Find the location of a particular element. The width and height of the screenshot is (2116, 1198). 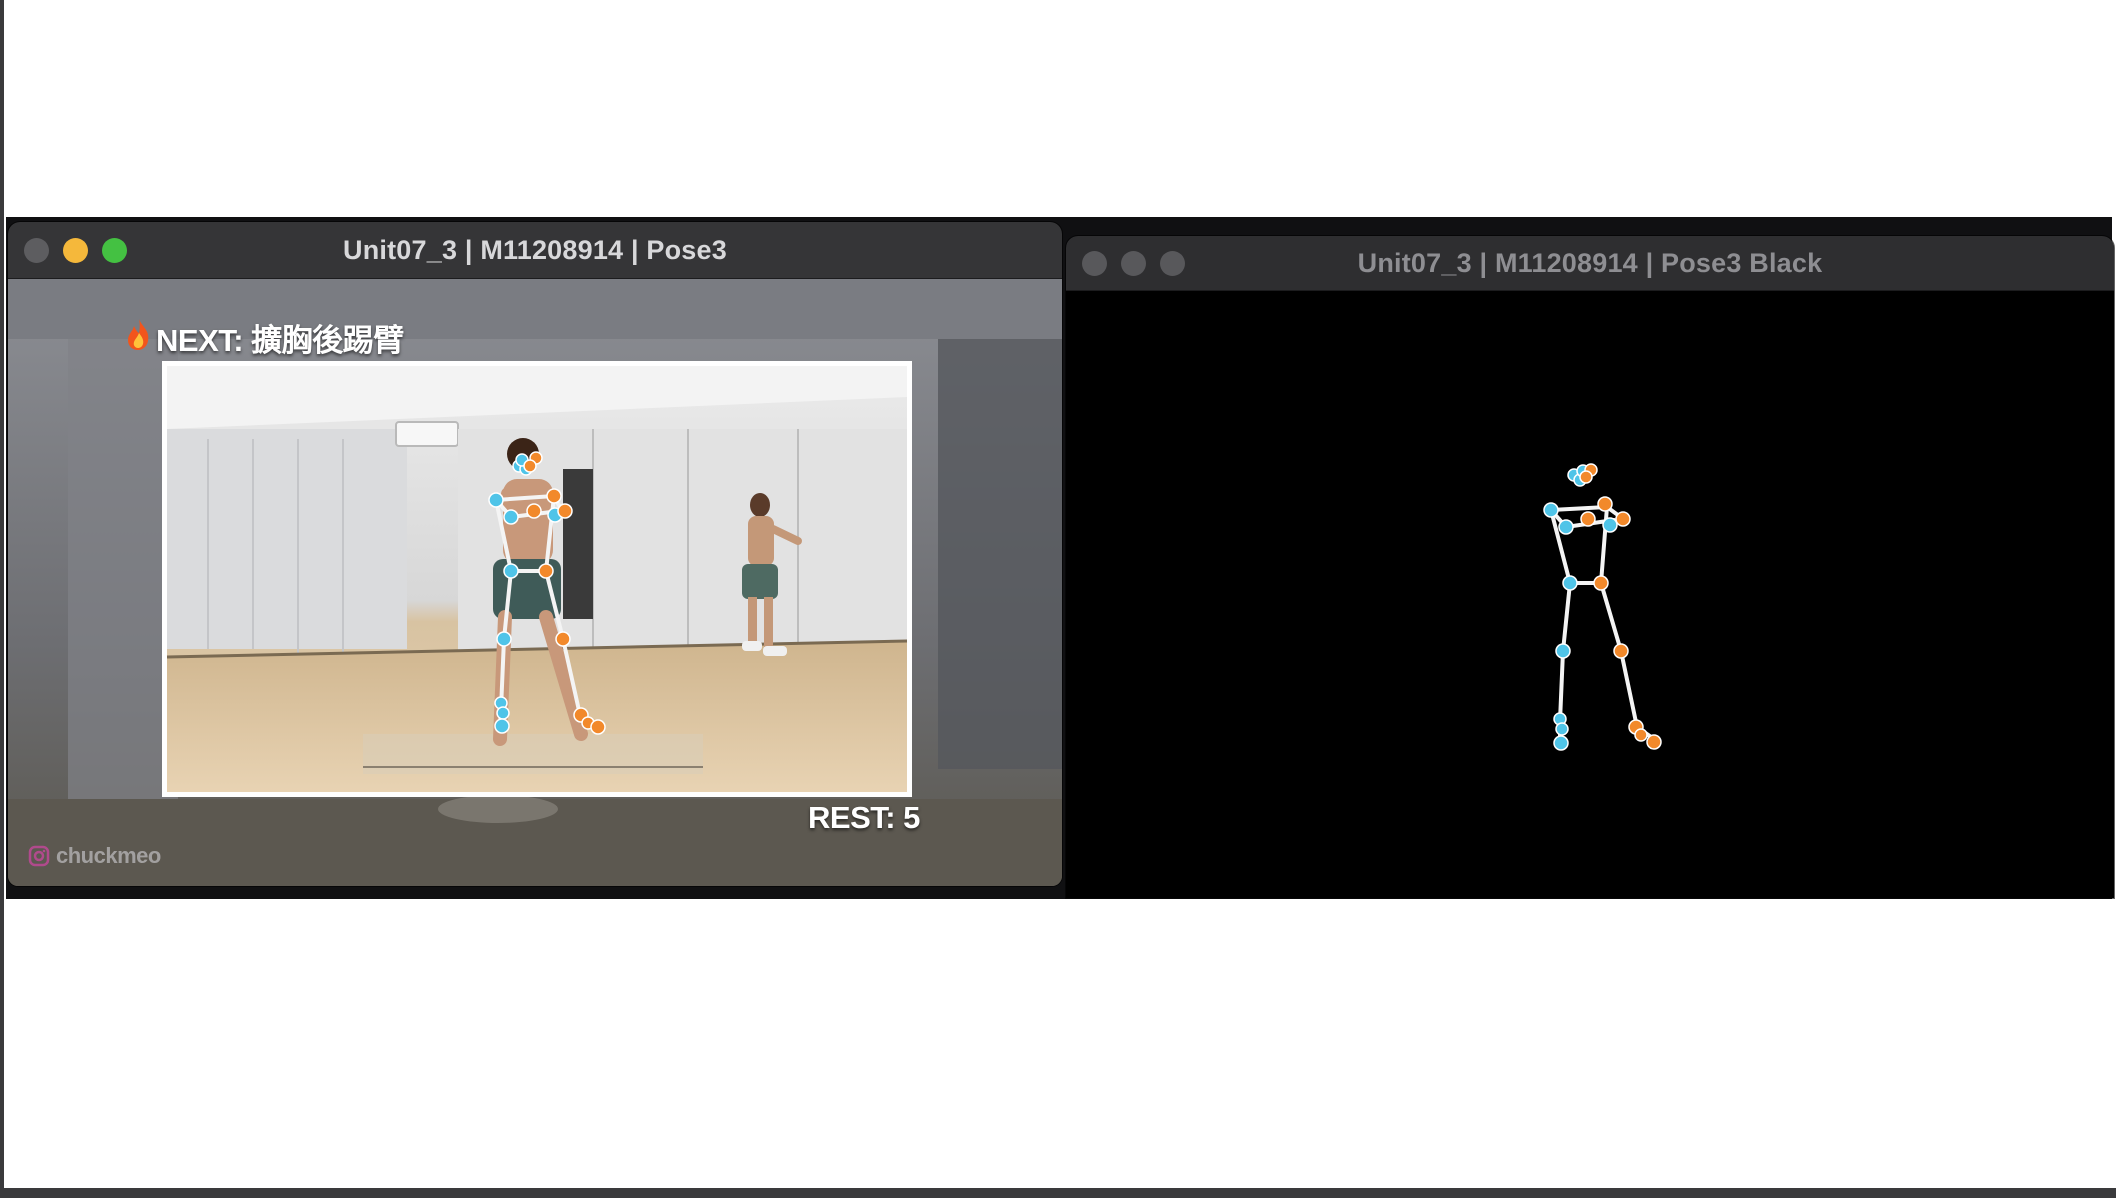

watermark: chuckmeo is located at coordinates (94, 856).